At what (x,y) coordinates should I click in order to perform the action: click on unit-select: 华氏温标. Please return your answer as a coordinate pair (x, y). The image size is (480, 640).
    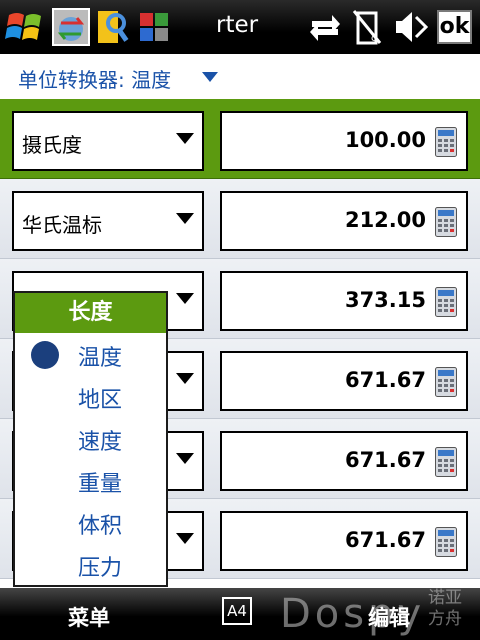
    Looking at the image, I should click on (108, 221).